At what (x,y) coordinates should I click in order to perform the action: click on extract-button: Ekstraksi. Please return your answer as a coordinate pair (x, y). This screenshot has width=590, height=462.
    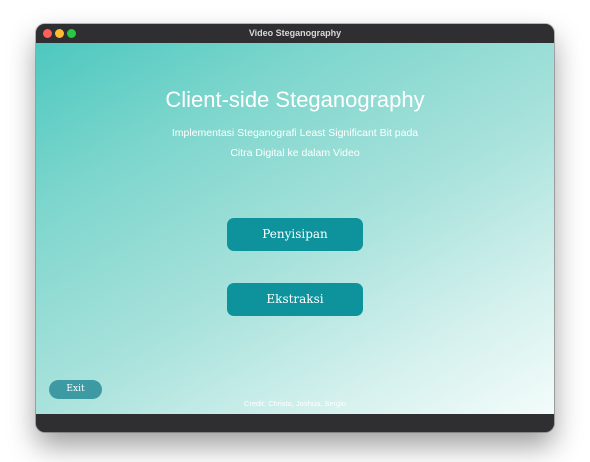
    Looking at the image, I should click on (295, 299).